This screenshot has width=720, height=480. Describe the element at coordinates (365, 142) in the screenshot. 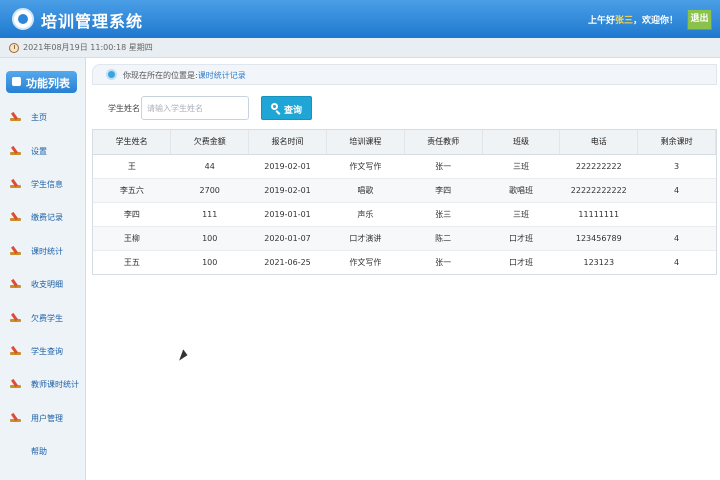

I see `column-header: 培训课程` at that location.